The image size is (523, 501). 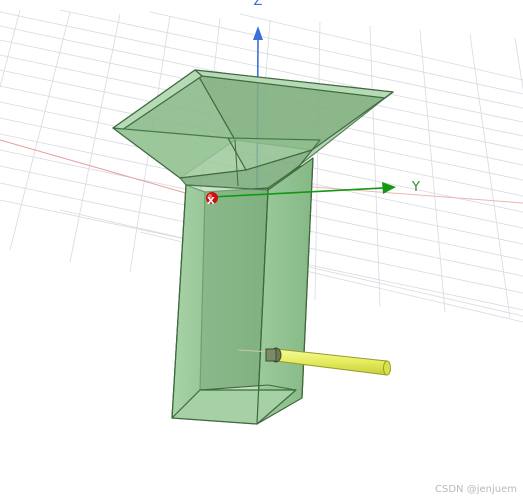 What do you see at coordinates (258, 4) in the screenshot?
I see `z-axis-label: Z` at bounding box center [258, 4].